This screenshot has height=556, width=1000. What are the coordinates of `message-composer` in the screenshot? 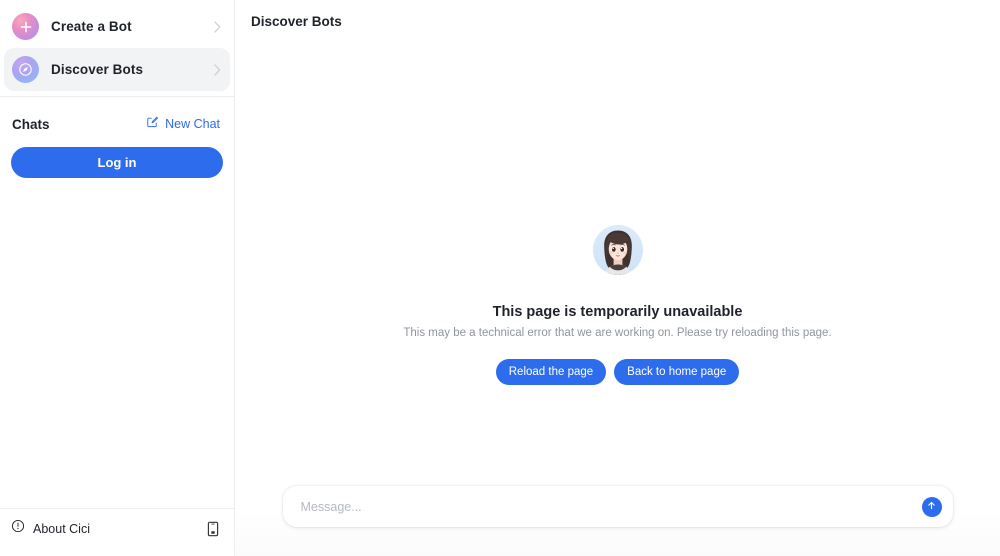 It's located at (617, 506).